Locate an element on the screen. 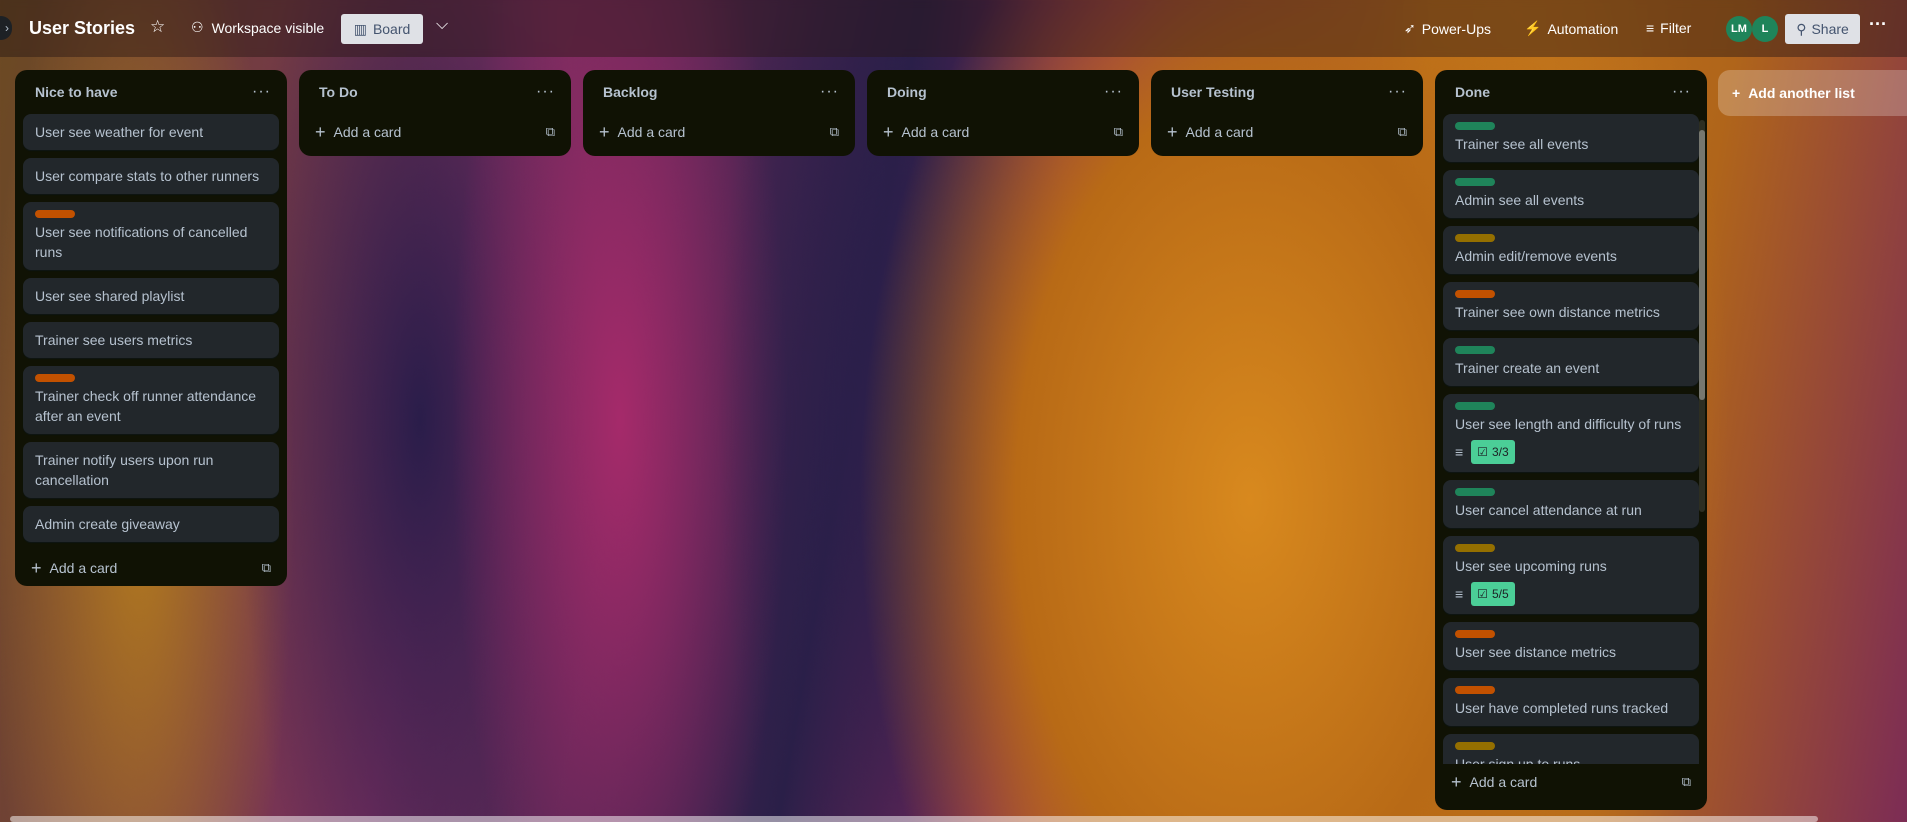 This screenshot has height=822, width=1907. card: User see upcoming runs ≡ ☑ 5/5 is located at coordinates (1571, 575).